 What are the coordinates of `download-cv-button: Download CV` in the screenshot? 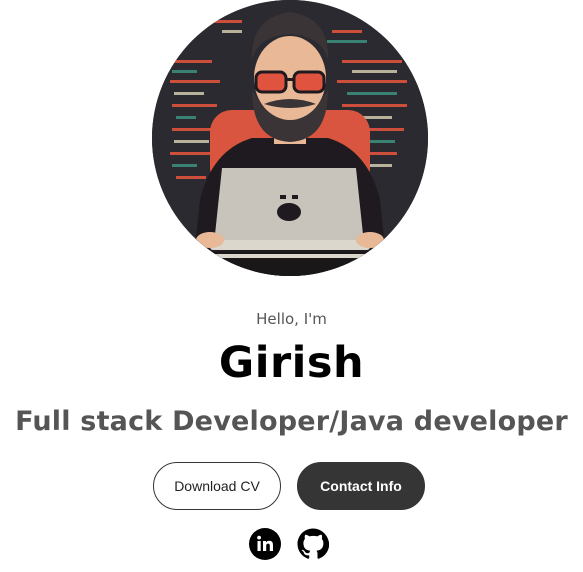 It's located at (217, 486).